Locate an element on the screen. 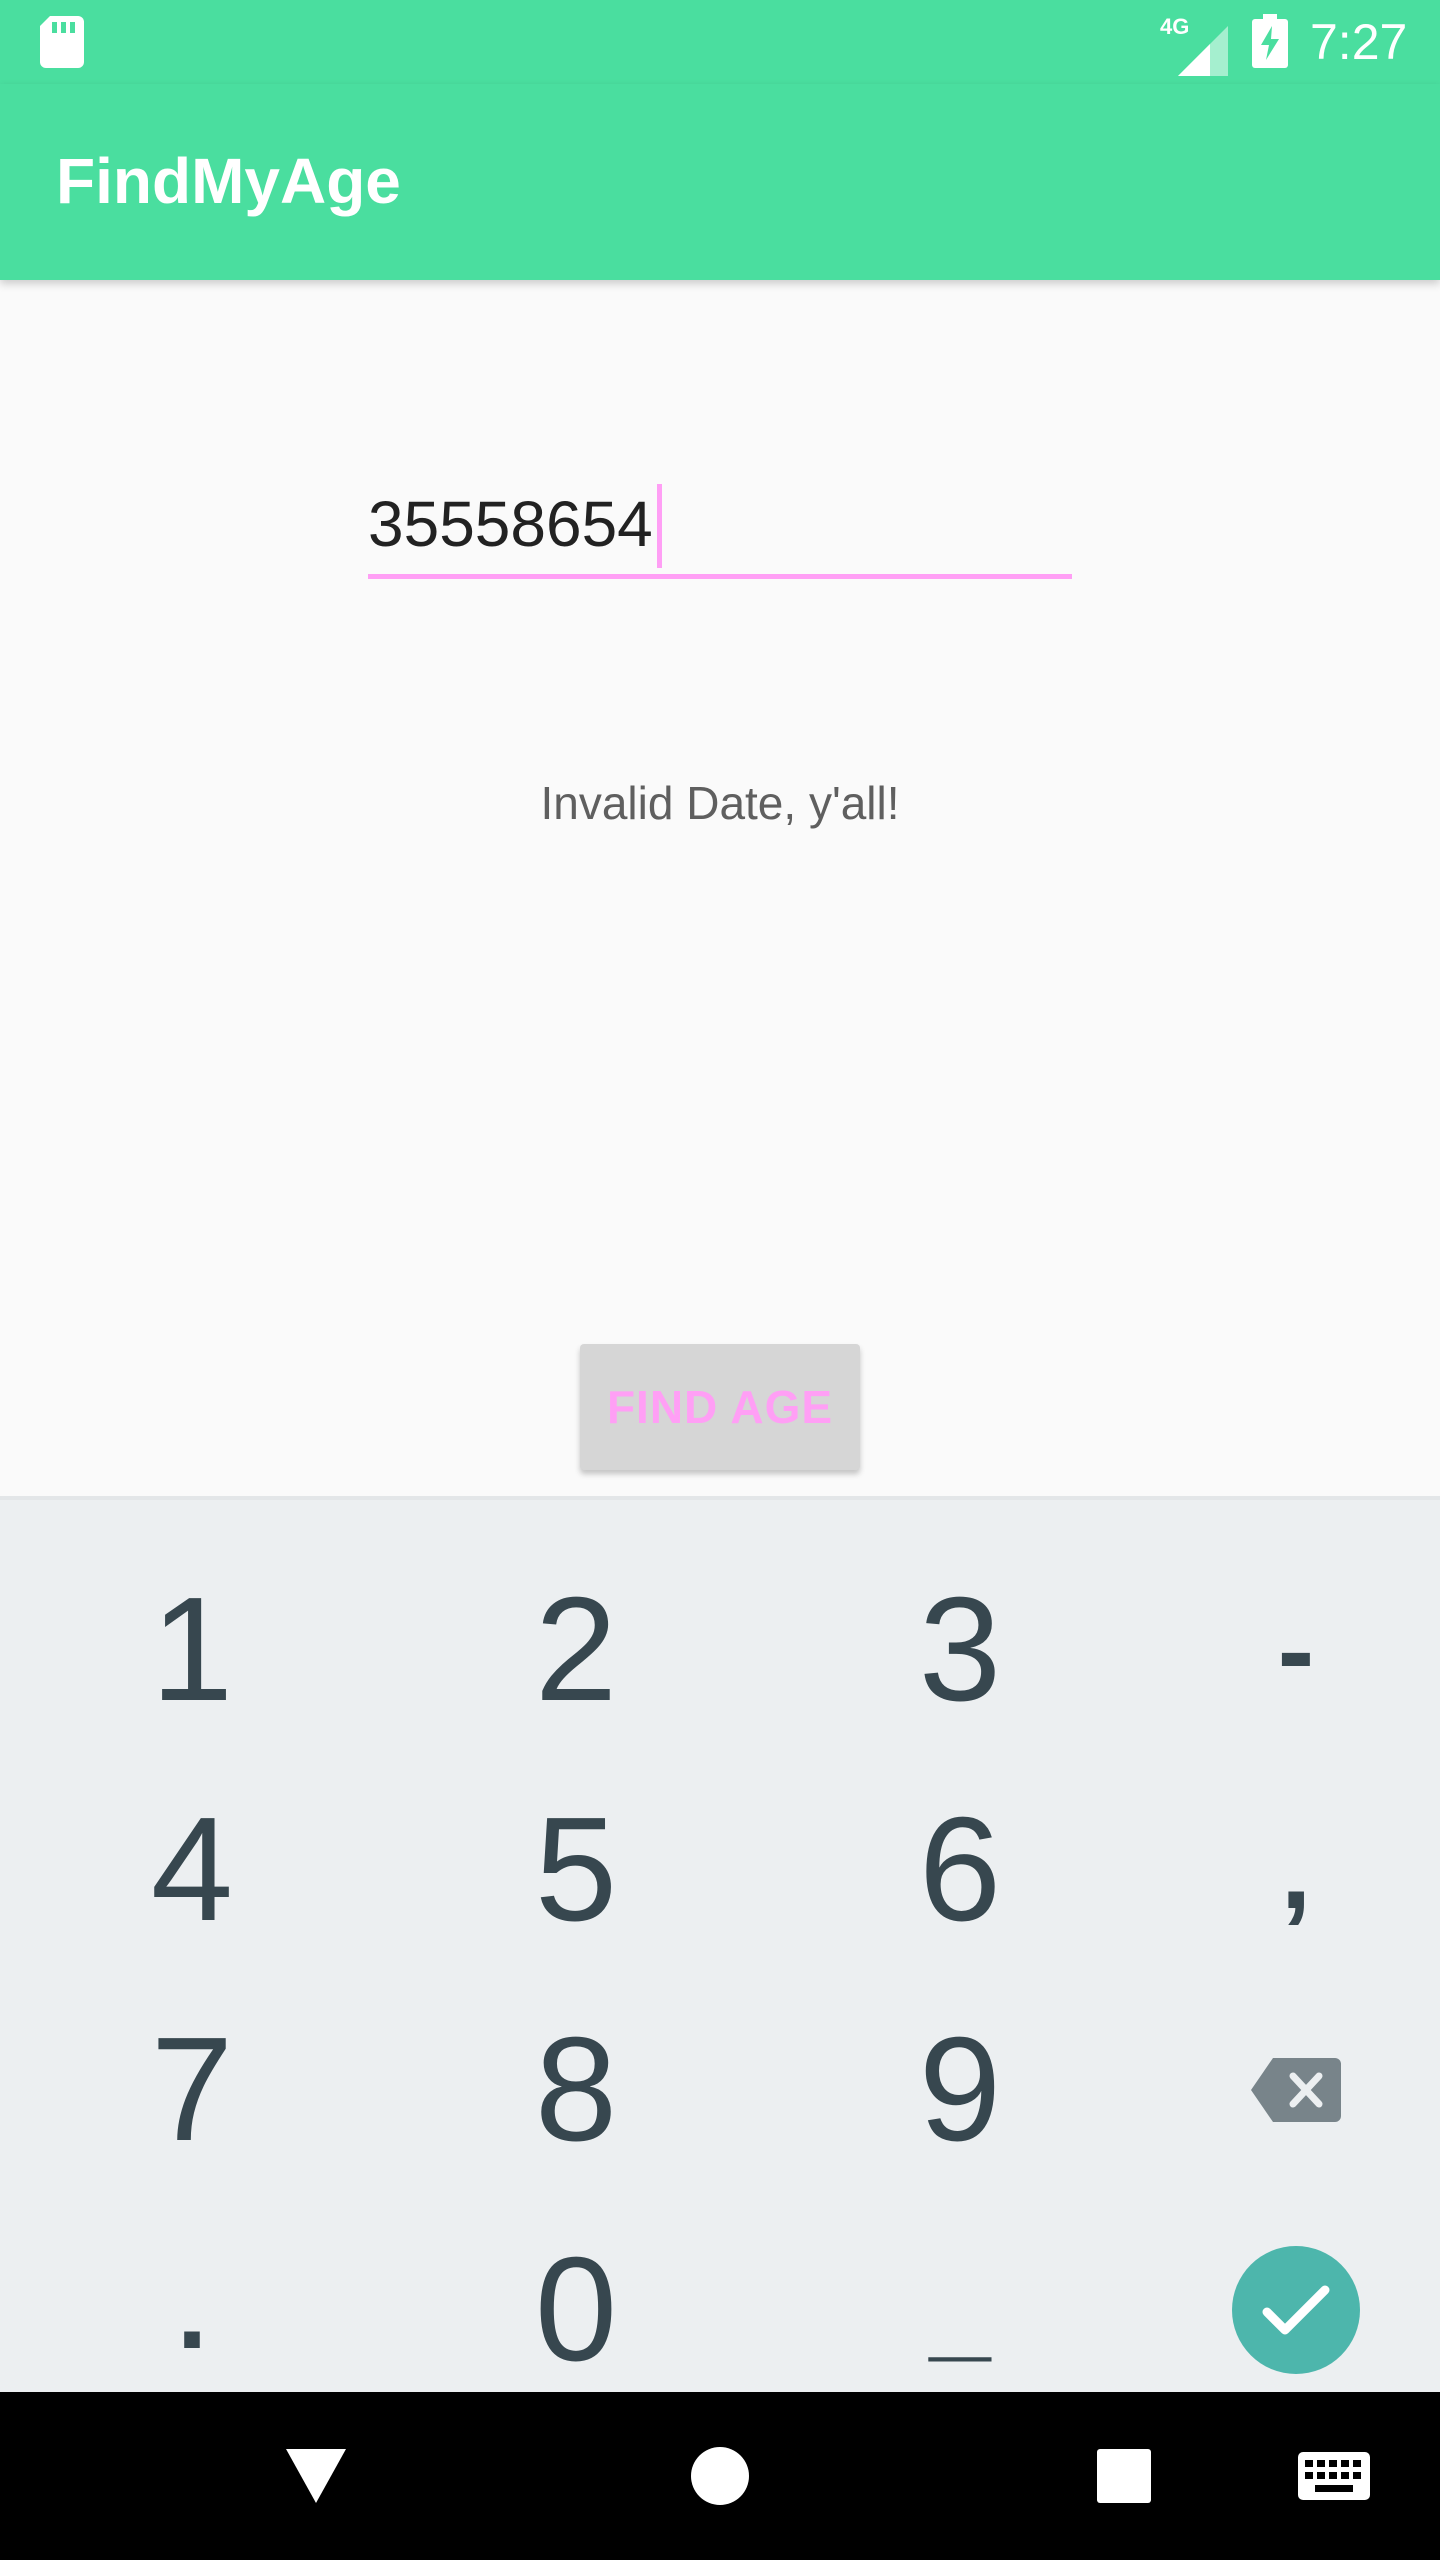 This screenshot has height=2560, width=1440. navigation-bar is located at coordinates (720, 2476).